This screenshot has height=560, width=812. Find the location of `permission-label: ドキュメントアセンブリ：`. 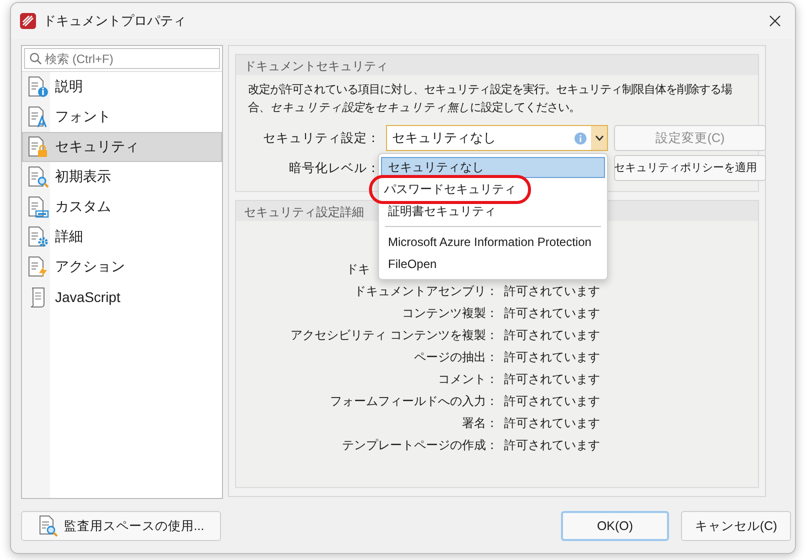

permission-label: ドキュメントアセンブリ： is located at coordinates (425, 291).